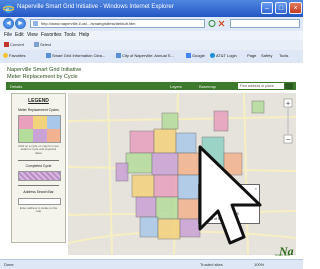  Describe the element at coordinates (8, 35) in the screenshot. I see `menu-file: File` at that location.